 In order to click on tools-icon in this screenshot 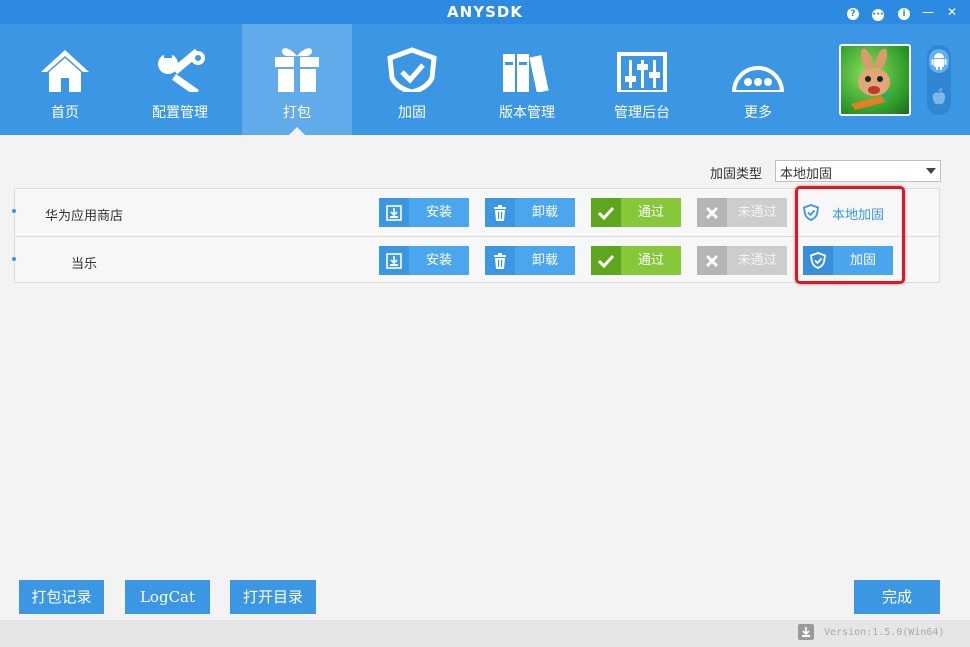, I will do `click(181, 70)`.